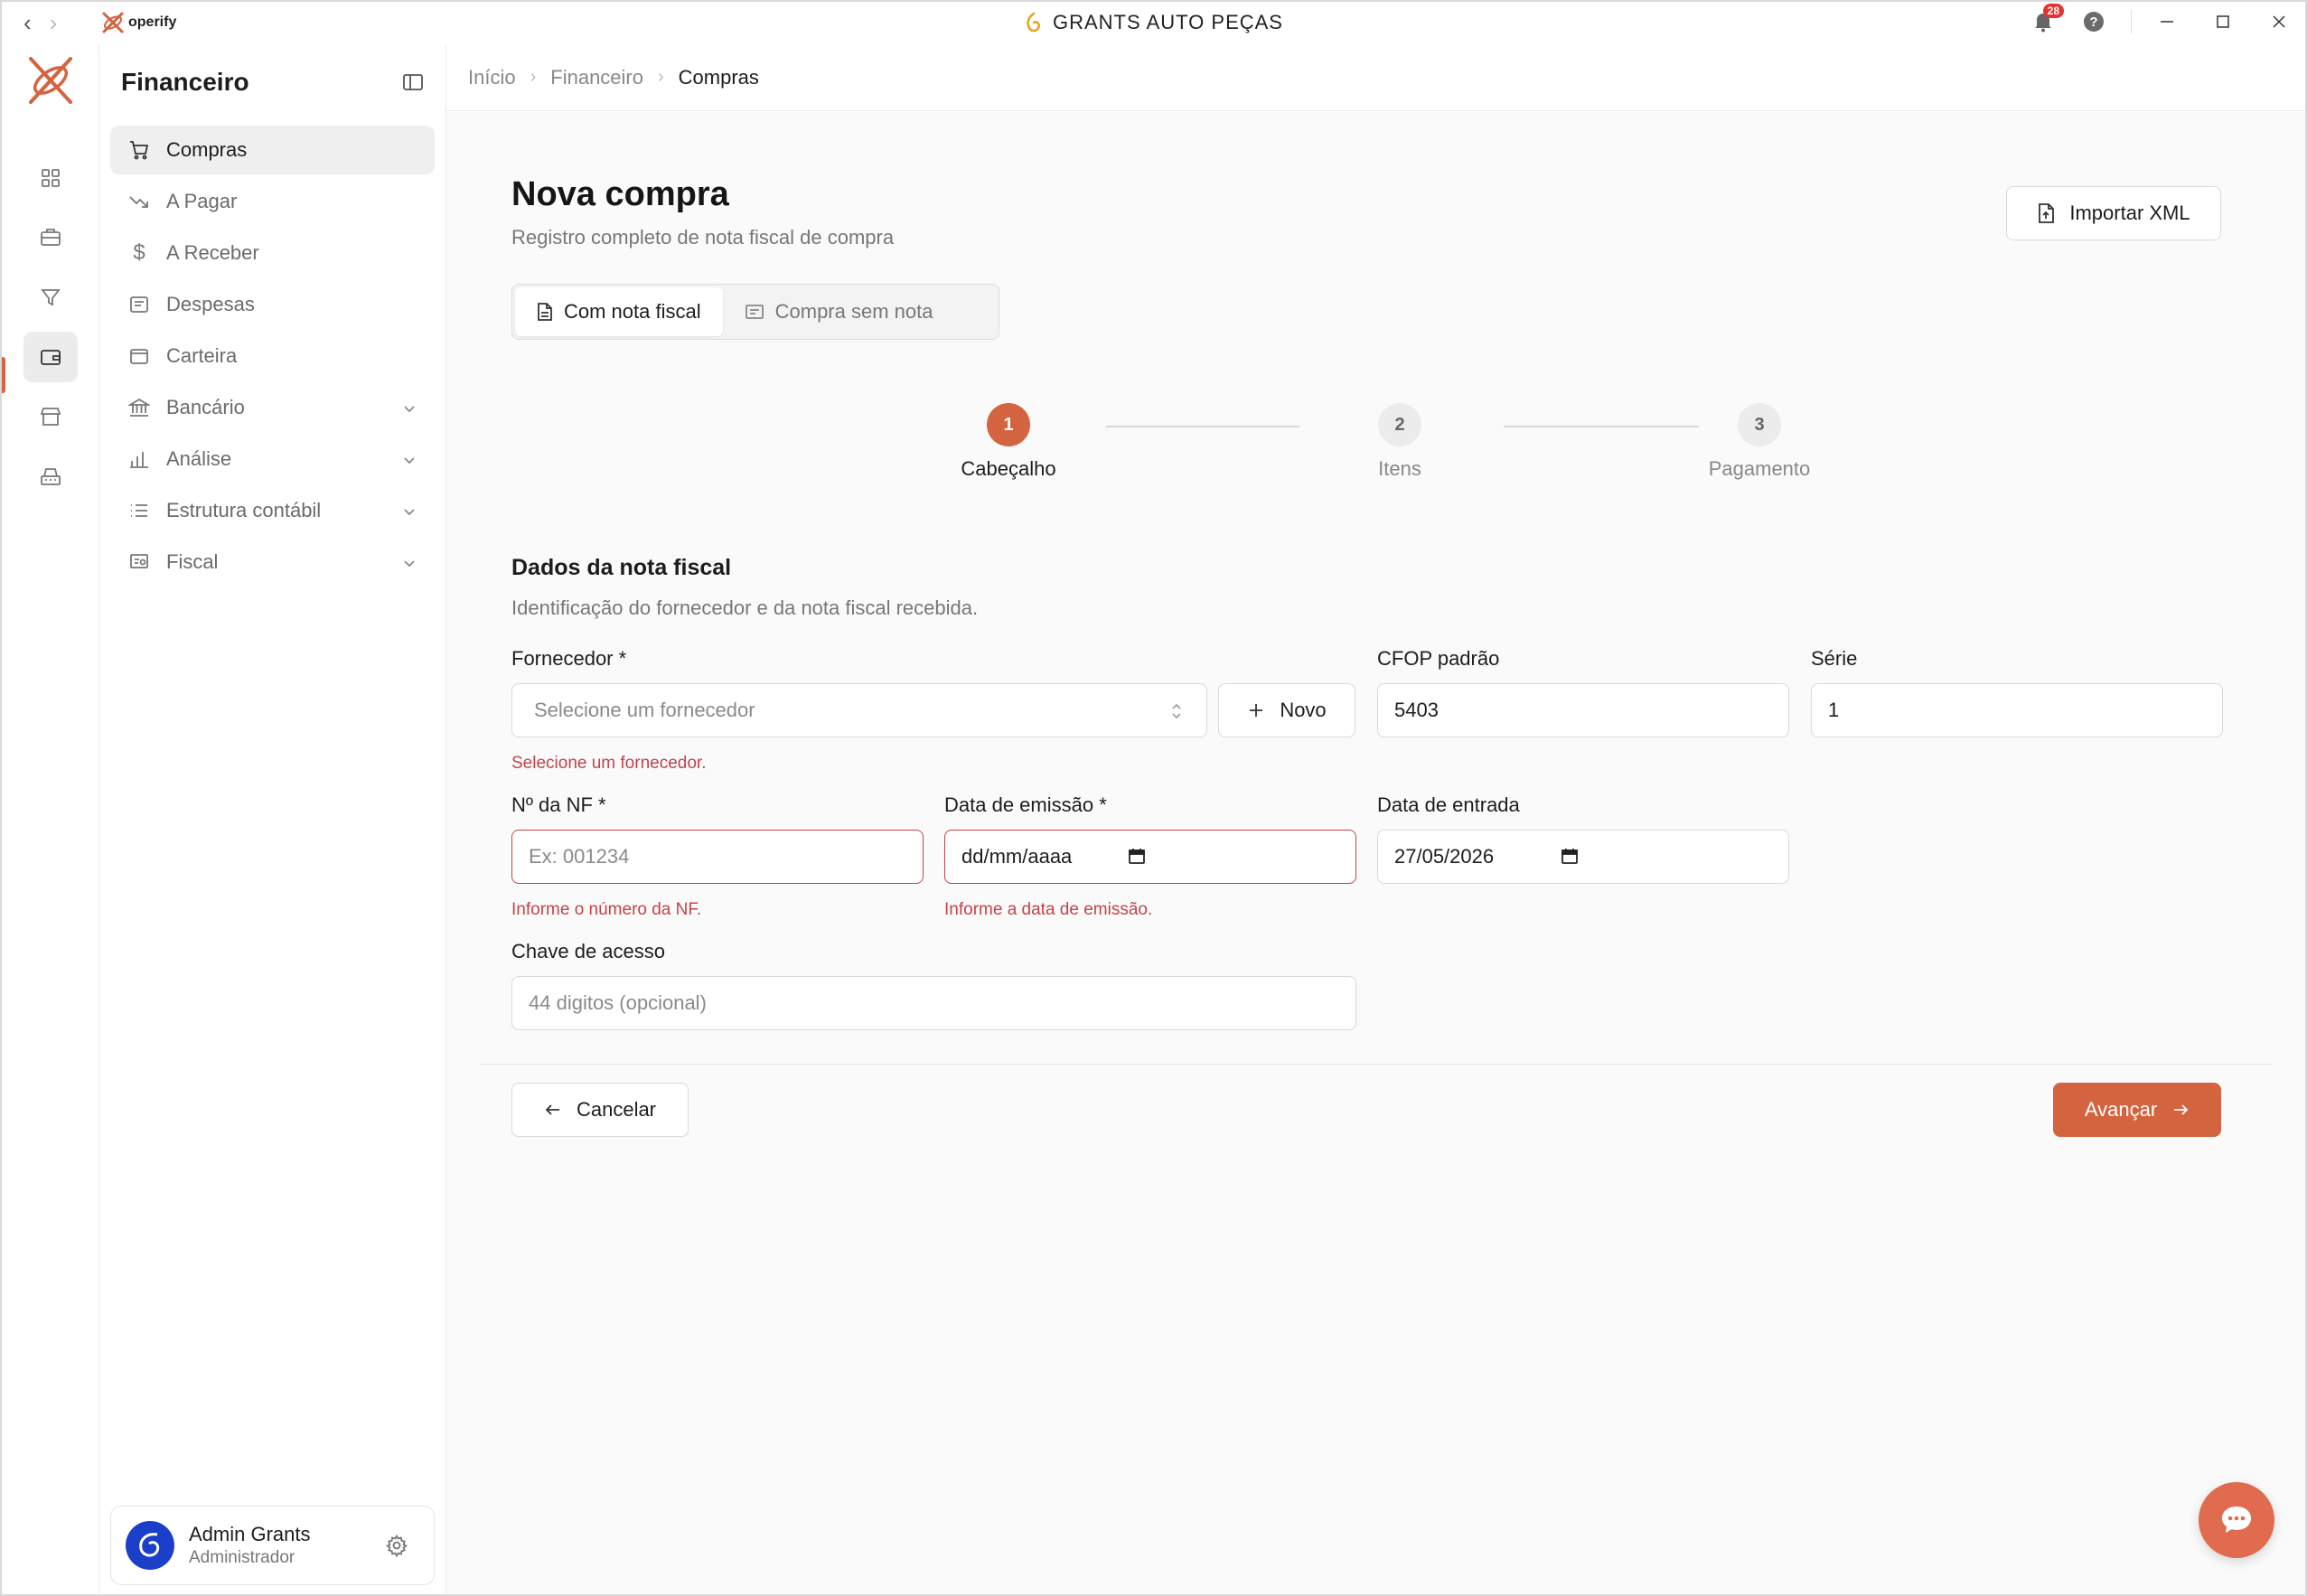  What do you see at coordinates (606, 909) in the screenshot?
I see `nf-number-error: Informe o número da NF.` at bounding box center [606, 909].